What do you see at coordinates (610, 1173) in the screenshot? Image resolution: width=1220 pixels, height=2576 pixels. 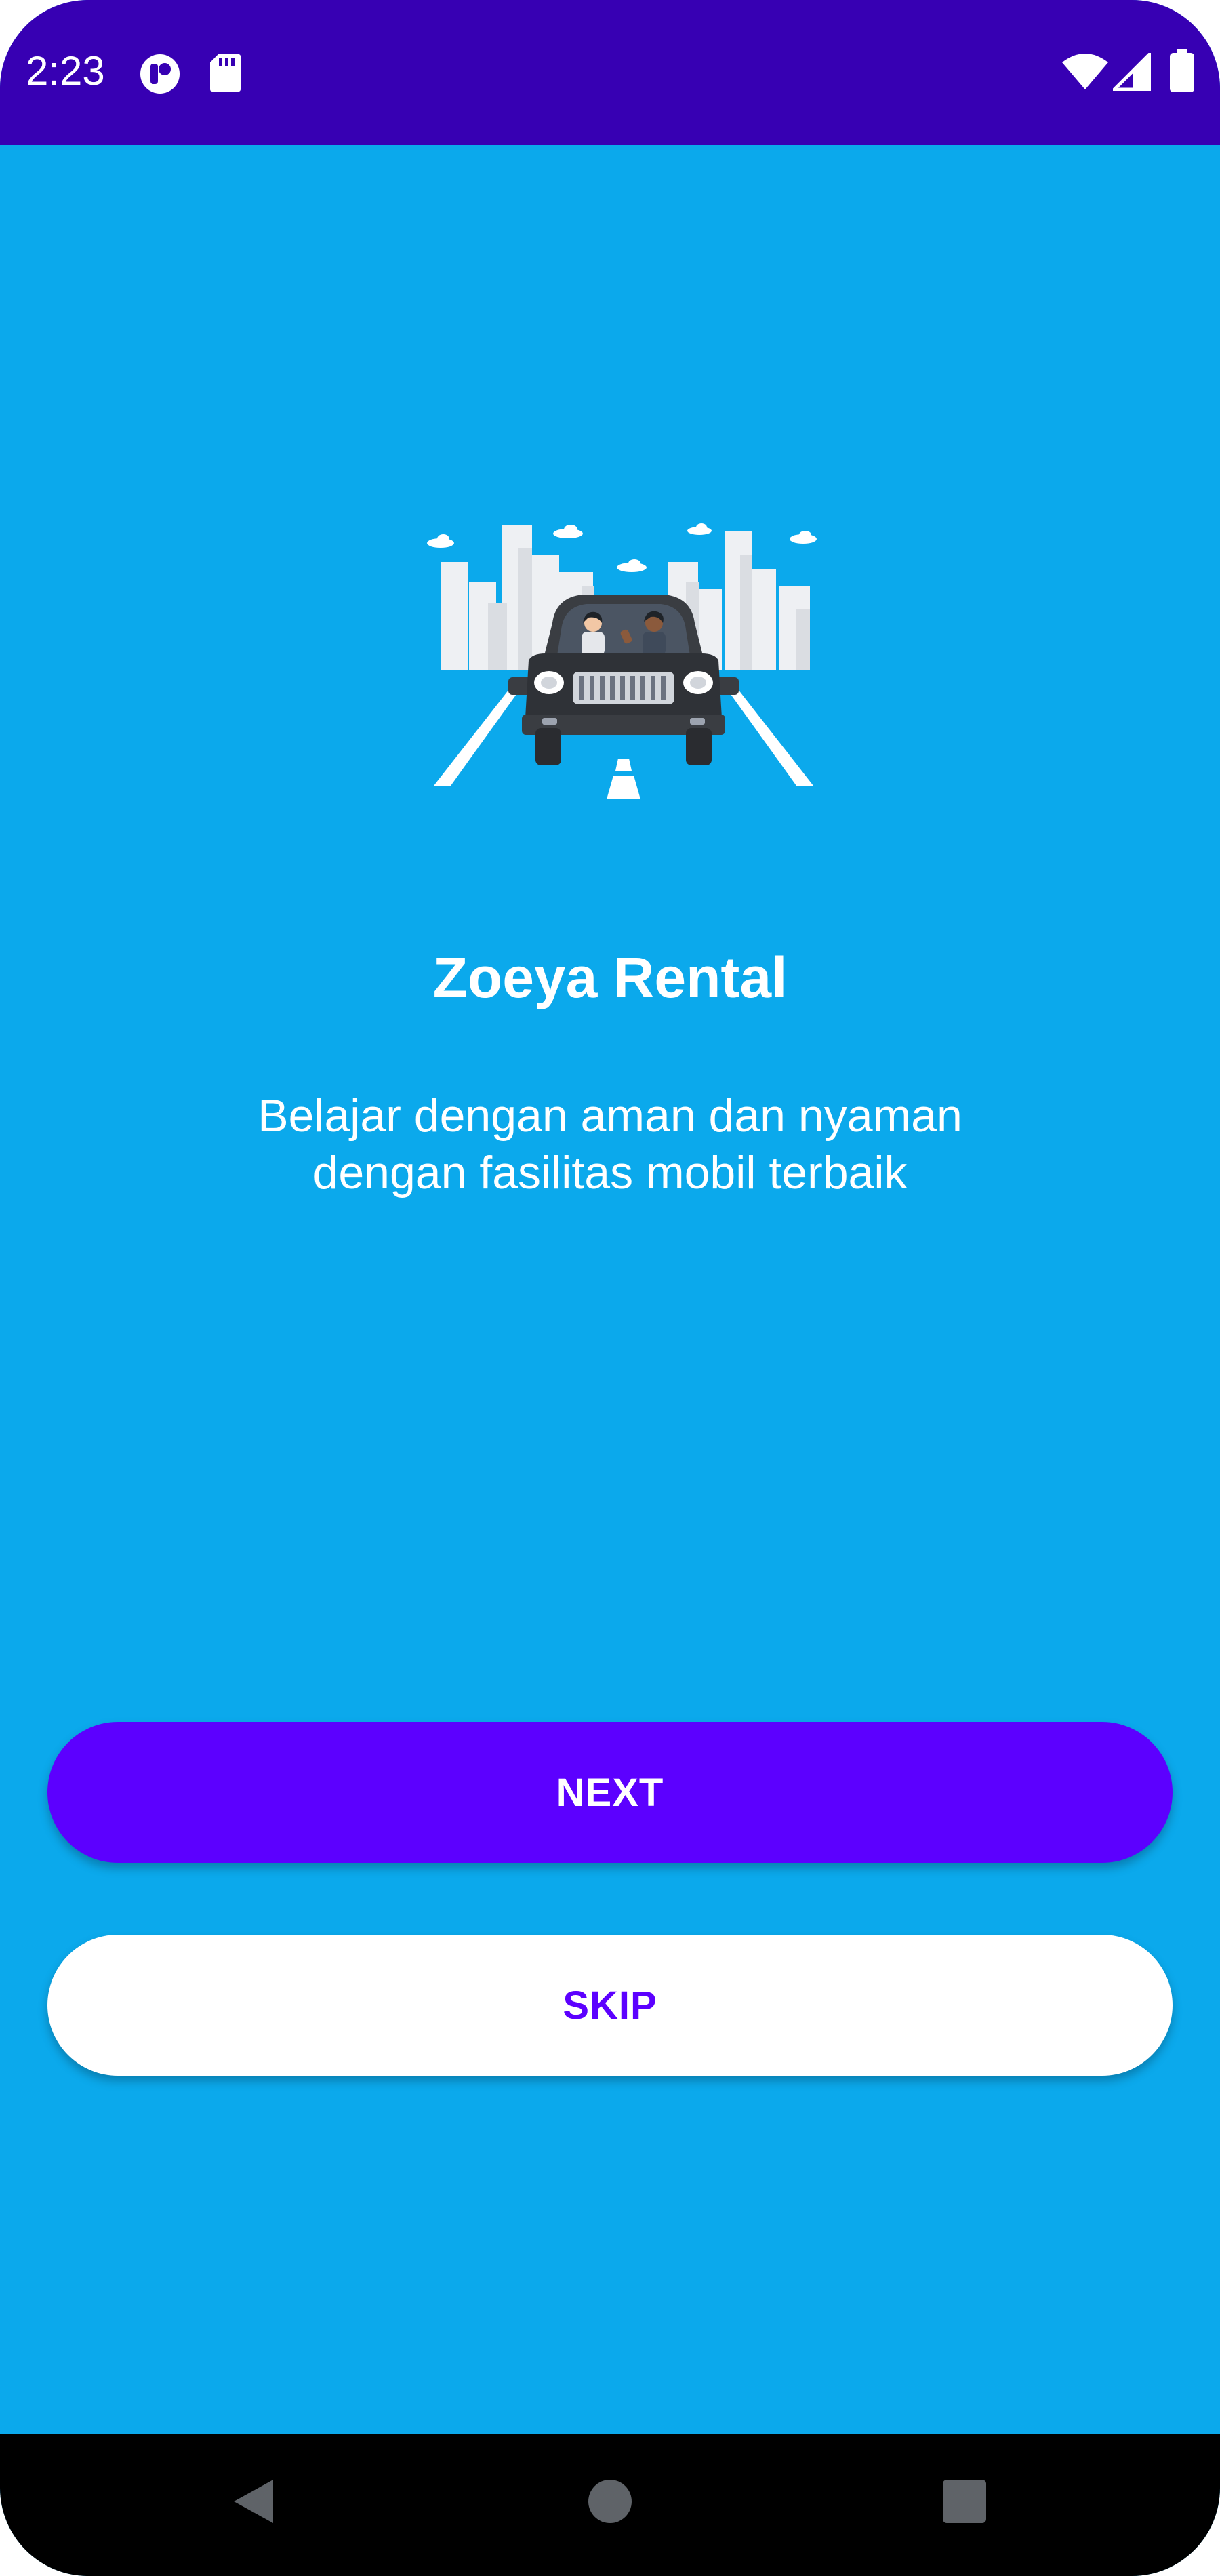 I see `subtitle-line: dengan fasilitas mobil terbaik` at bounding box center [610, 1173].